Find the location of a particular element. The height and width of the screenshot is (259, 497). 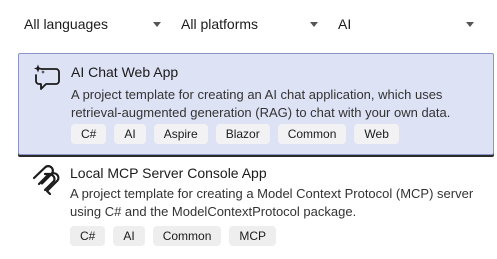

template-tags: C# AI Common MCP is located at coordinates (173, 236).